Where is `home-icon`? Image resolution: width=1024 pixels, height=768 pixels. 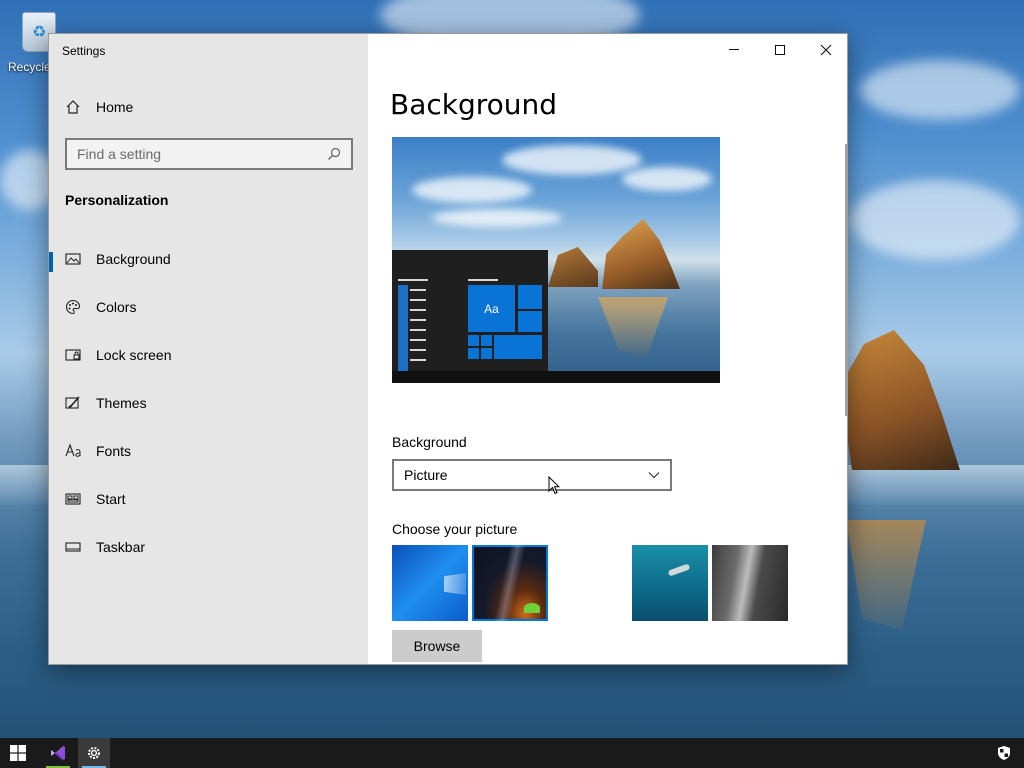
home-icon is located at coordinates (73, 107).